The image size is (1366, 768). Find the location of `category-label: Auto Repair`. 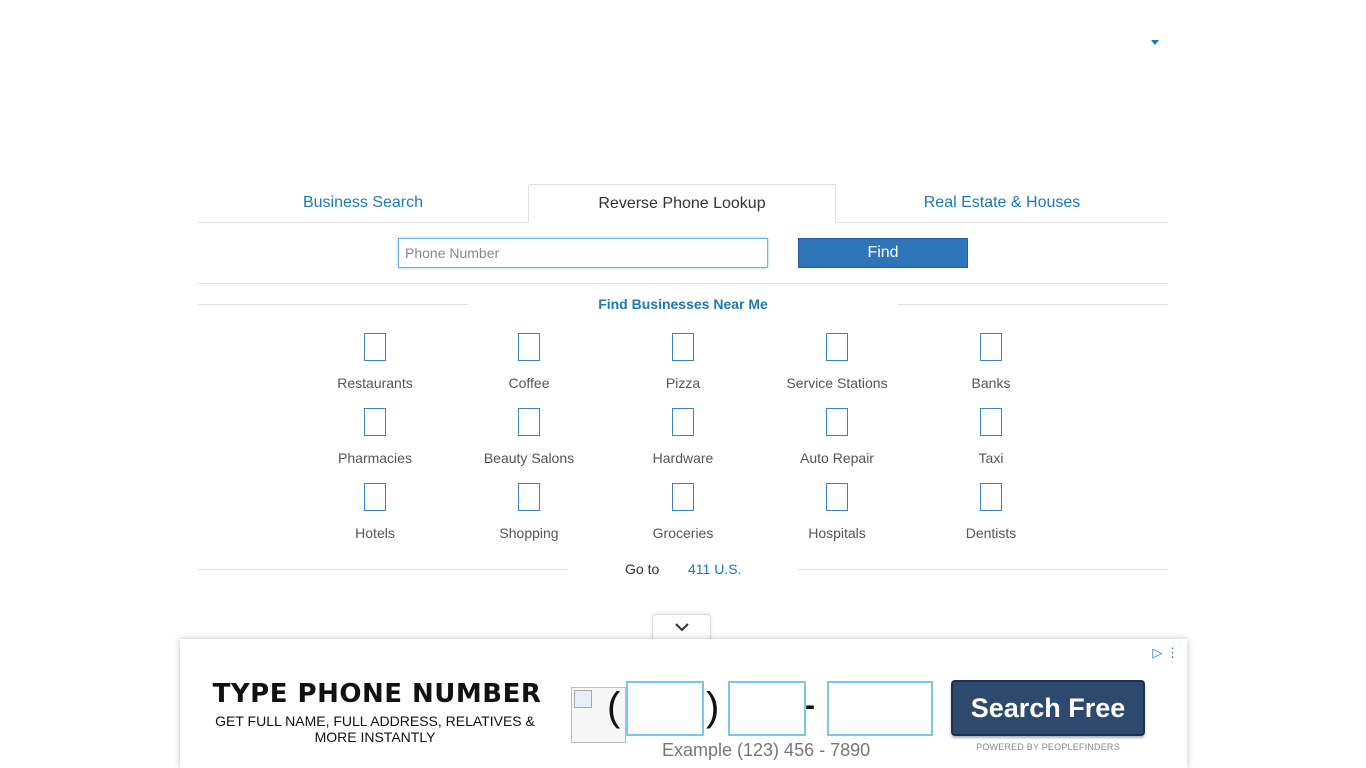

category-label: Auto Repair is located at coordinates (837, 458).